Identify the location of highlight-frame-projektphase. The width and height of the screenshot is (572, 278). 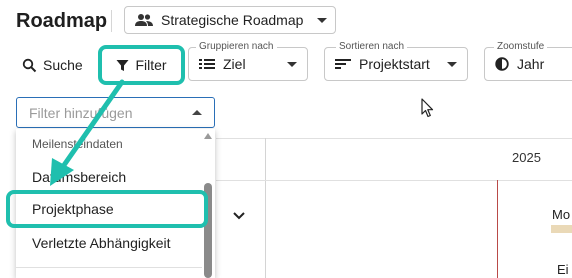
(107, 209).